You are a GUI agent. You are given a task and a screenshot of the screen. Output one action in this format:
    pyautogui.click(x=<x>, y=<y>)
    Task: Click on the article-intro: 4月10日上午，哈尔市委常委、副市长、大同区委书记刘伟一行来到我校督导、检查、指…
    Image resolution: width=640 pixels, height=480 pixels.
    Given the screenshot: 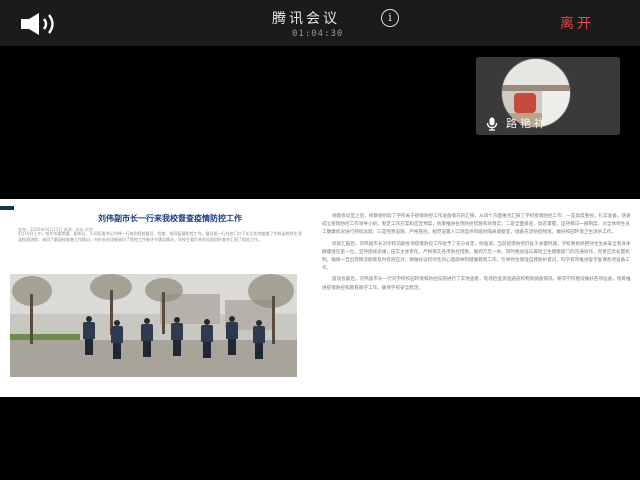 What is the action you would take?
    pyautogui.click(x=160, y=236)
    